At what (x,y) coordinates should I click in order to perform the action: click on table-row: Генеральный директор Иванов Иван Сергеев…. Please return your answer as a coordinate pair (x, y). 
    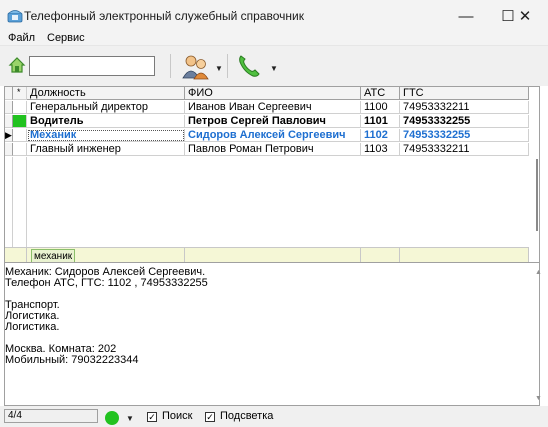
    Looking at the image, I should click on (267, 107).